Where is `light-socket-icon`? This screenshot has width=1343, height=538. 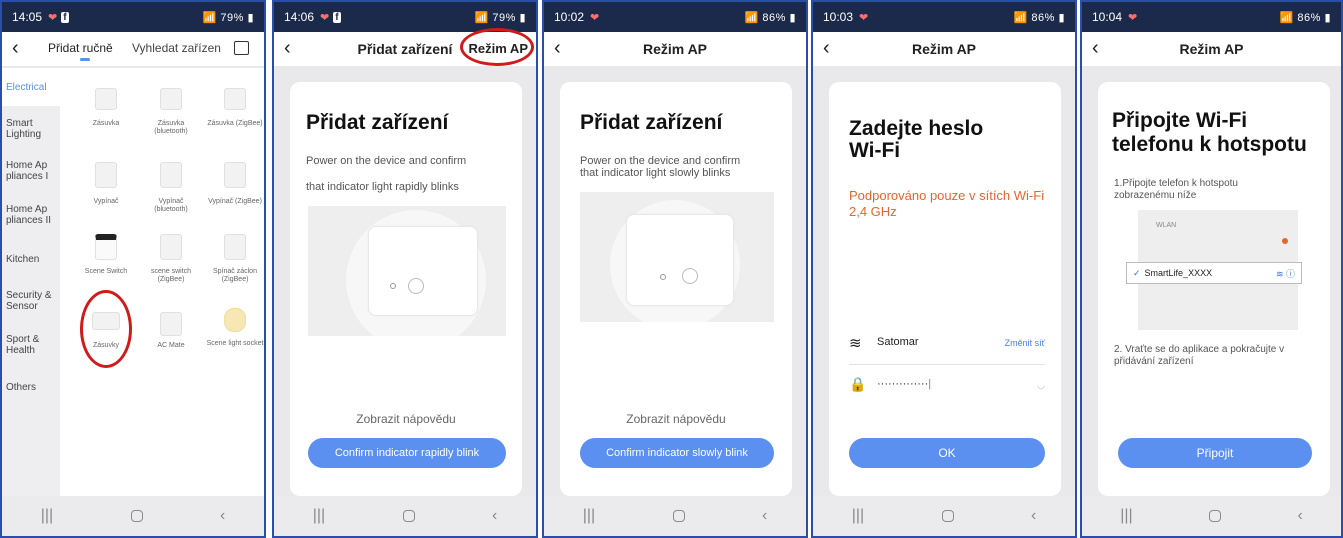
light-socket-icon is located at coordinates (235, 320).